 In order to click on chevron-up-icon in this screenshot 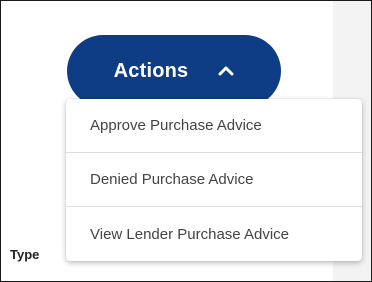, I will do `click(226, 71)`.